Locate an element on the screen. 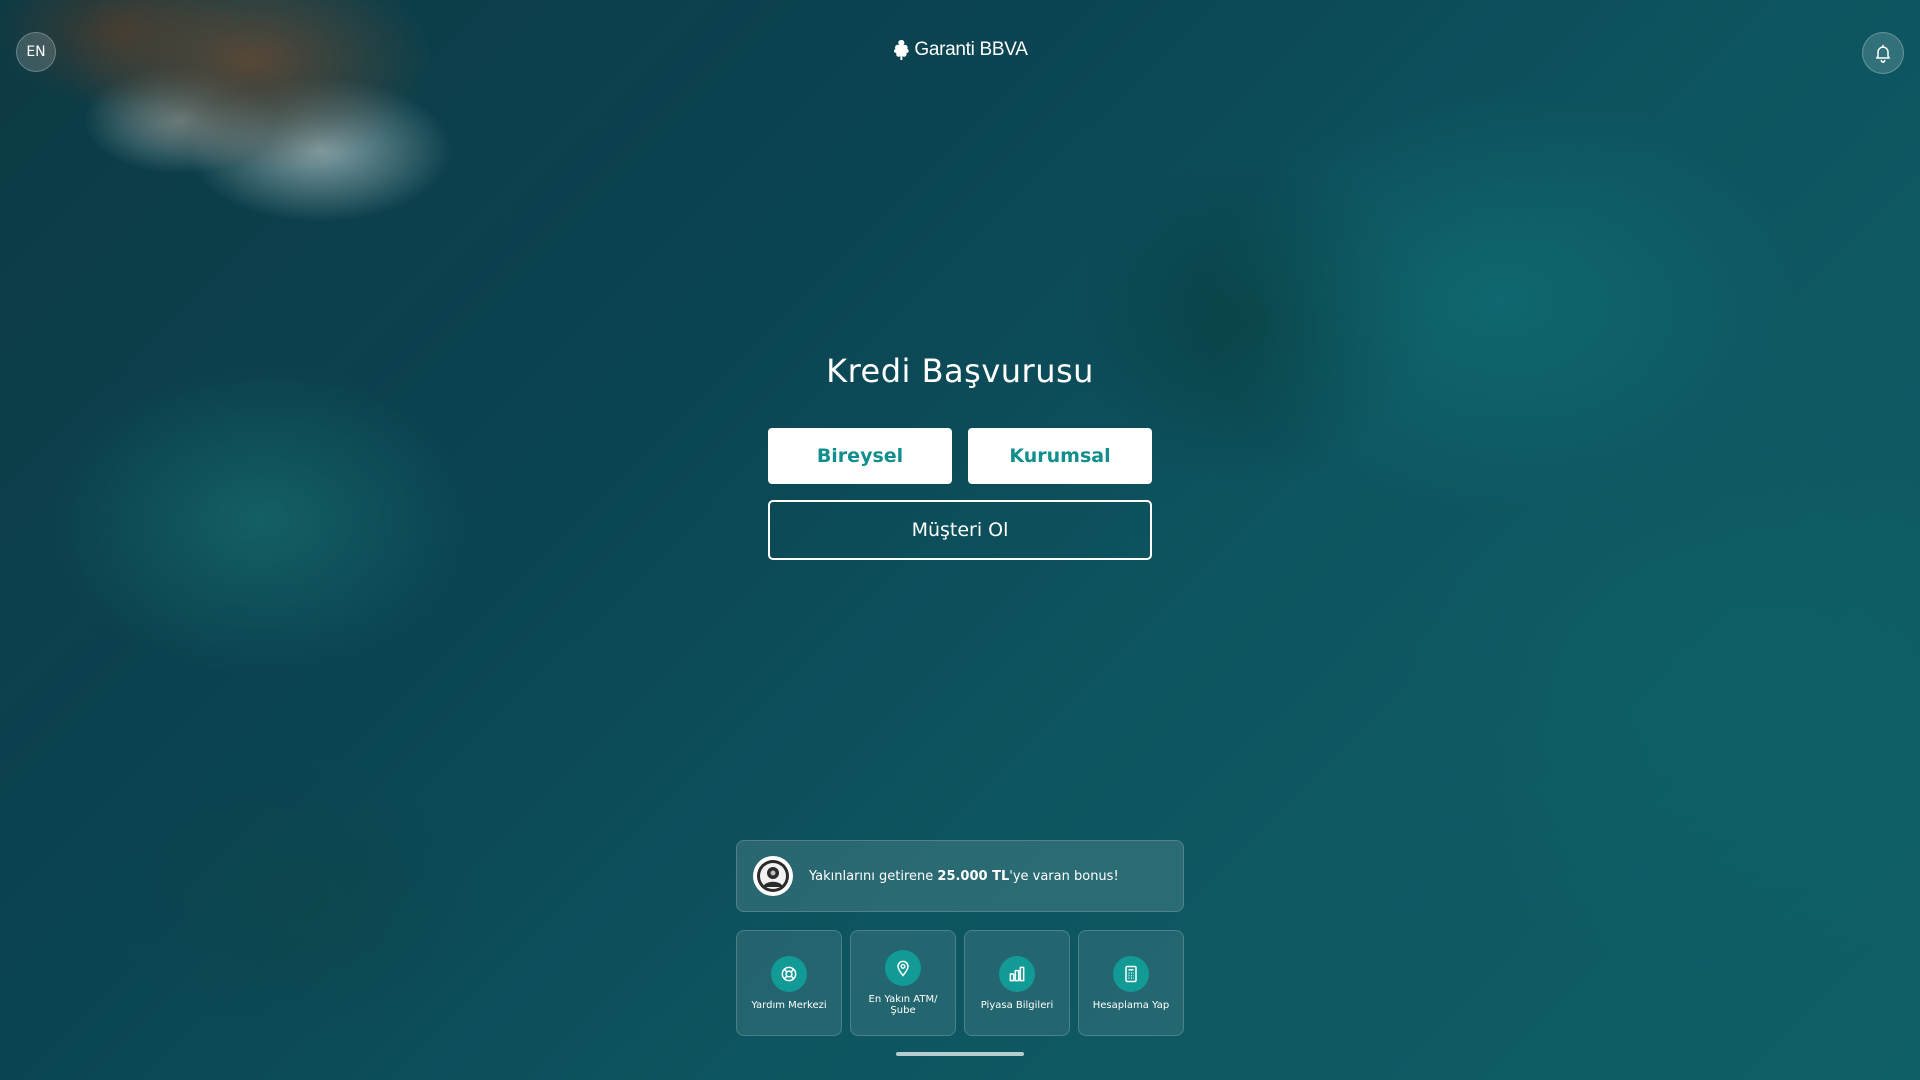 Image resolution: width=1920 pixels, height=1080 pixels. quick-link-label: Hesaplama Yap is located at coordinates (1131, 1005).